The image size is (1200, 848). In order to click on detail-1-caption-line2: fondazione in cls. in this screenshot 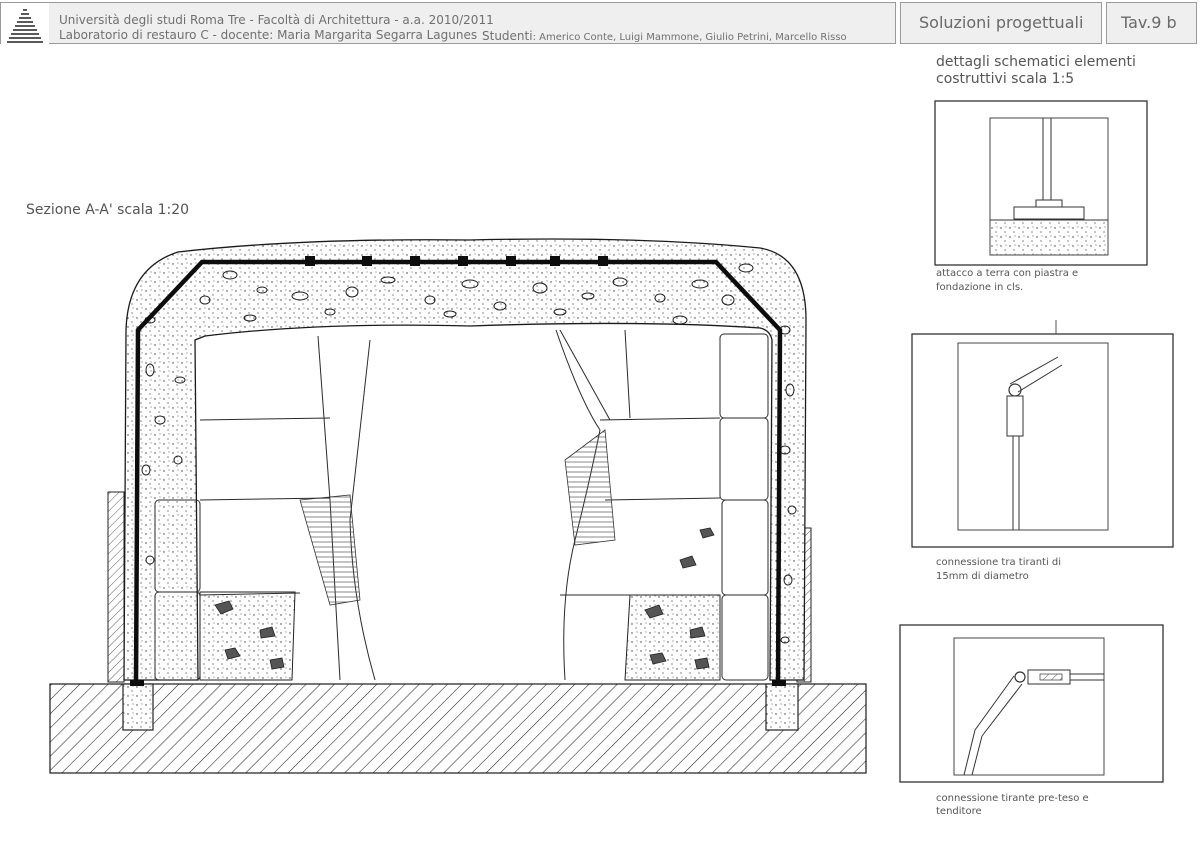, I will do `click(980, 287)`.